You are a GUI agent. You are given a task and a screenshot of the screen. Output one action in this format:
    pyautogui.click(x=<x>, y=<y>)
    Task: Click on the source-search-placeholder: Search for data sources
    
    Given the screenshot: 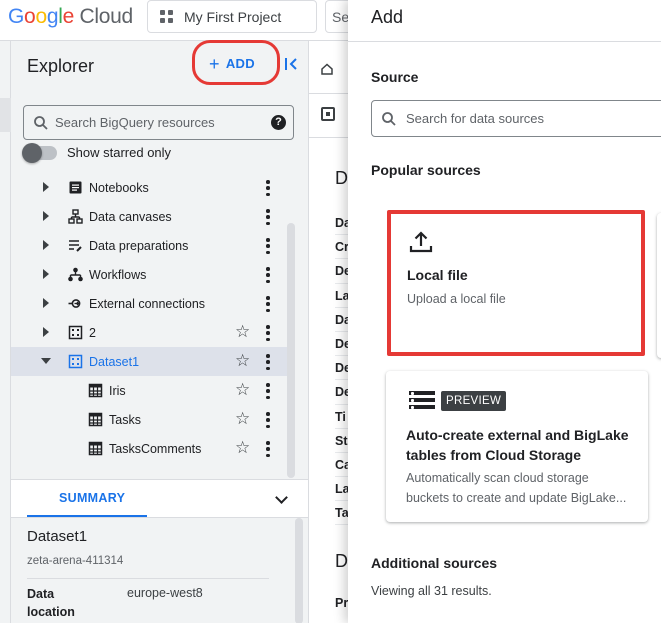 What is the action you would take?
    pyautogui.click(x=475, y=118)
    